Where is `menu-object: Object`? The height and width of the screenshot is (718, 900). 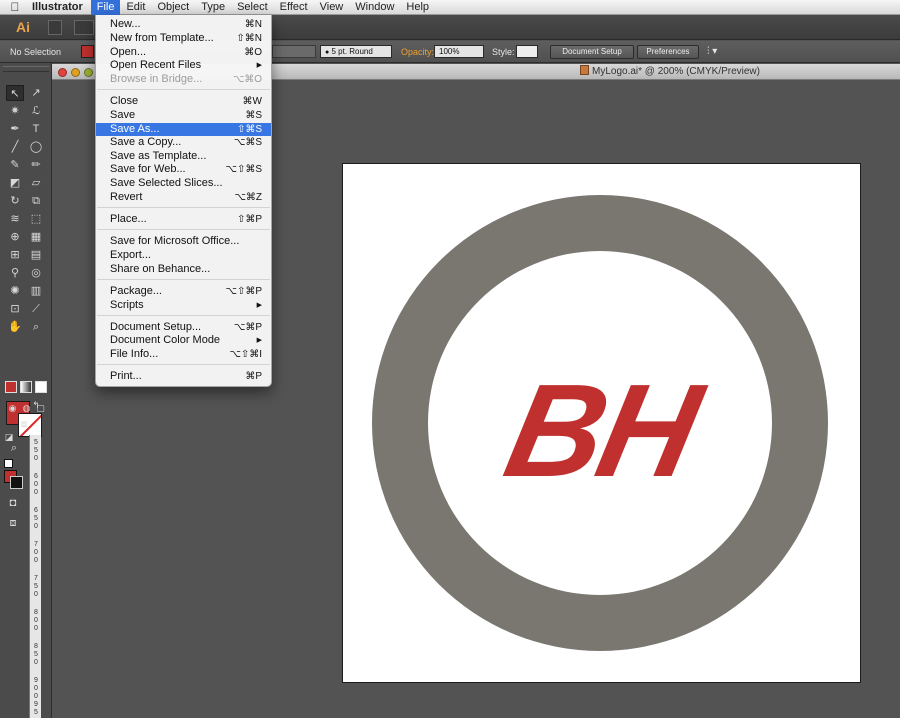 menu-object: Object is located at coordinates (173, 7).